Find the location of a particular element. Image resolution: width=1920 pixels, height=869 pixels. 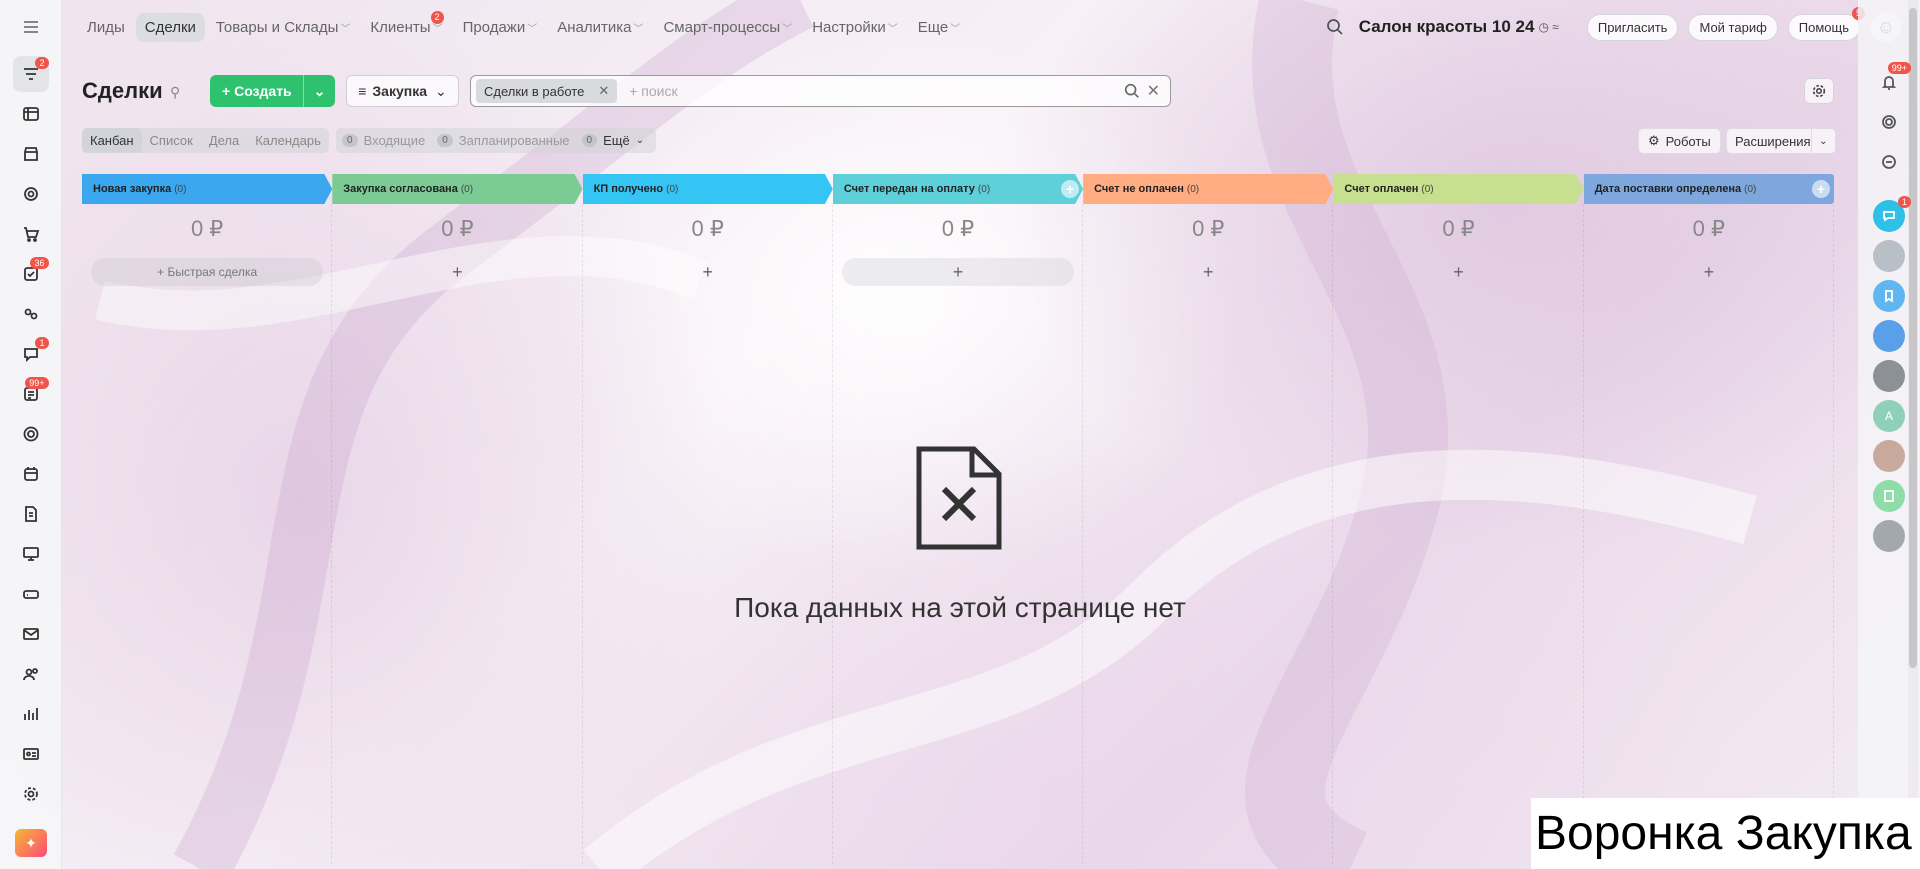

drive-icon is located at coordinates (31, 594).